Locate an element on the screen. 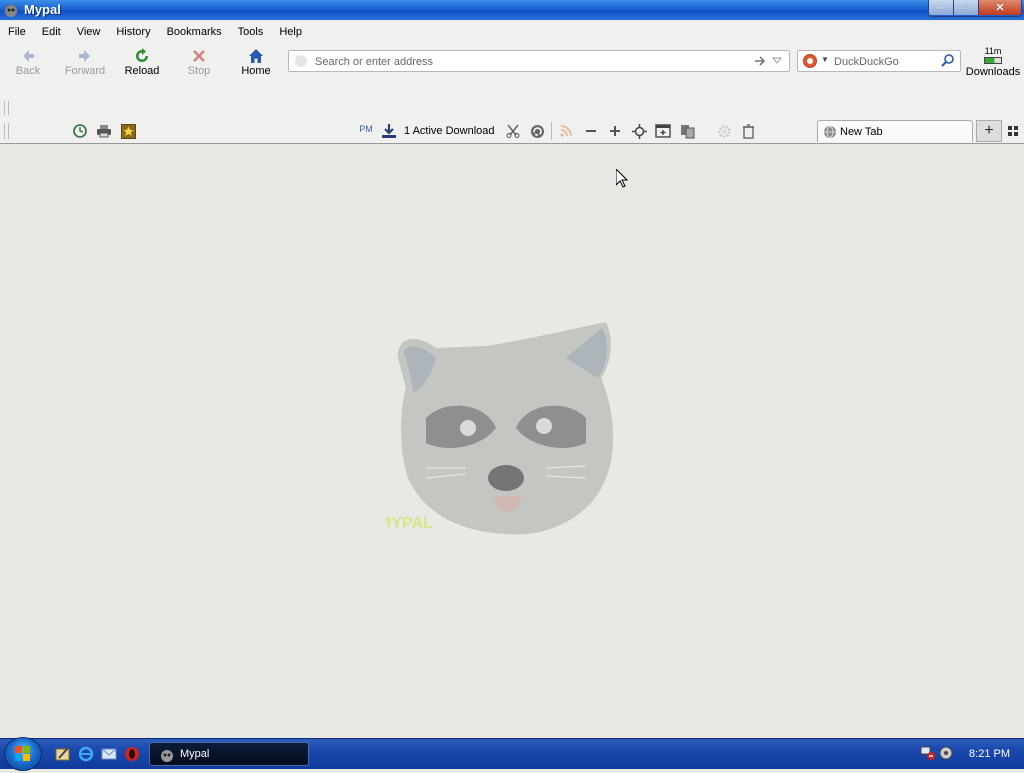 The width and height of the screenshot is (1024, 773). menu-tools: Tools is located at coordinates (251, 32).